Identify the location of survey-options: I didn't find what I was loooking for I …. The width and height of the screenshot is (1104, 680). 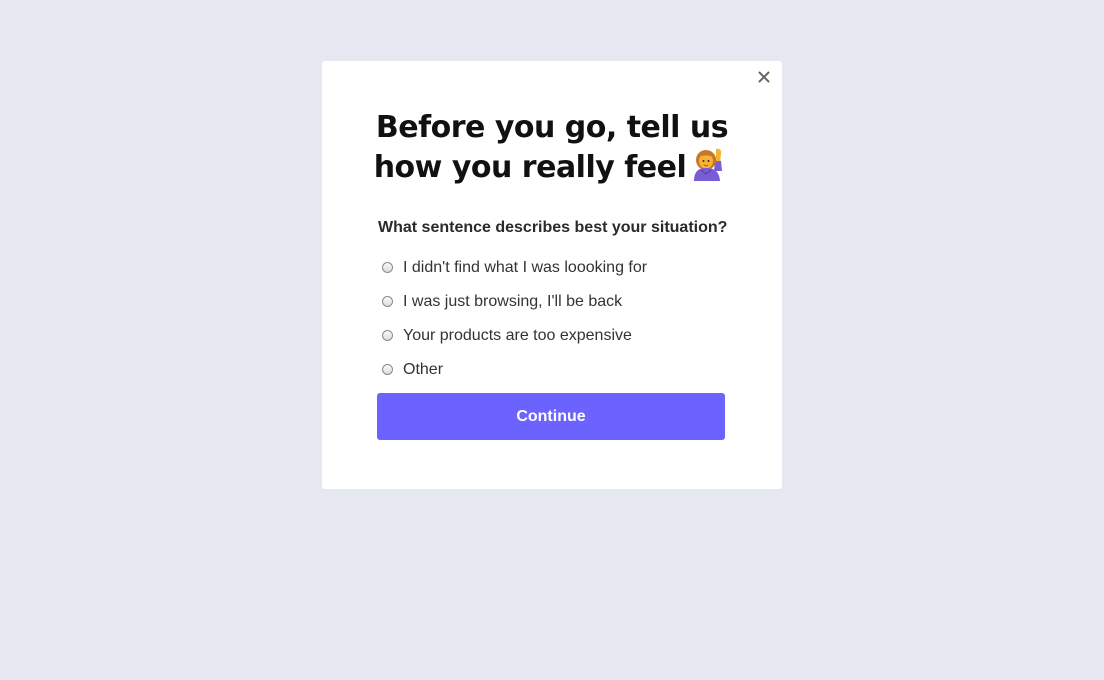
(562, 319).